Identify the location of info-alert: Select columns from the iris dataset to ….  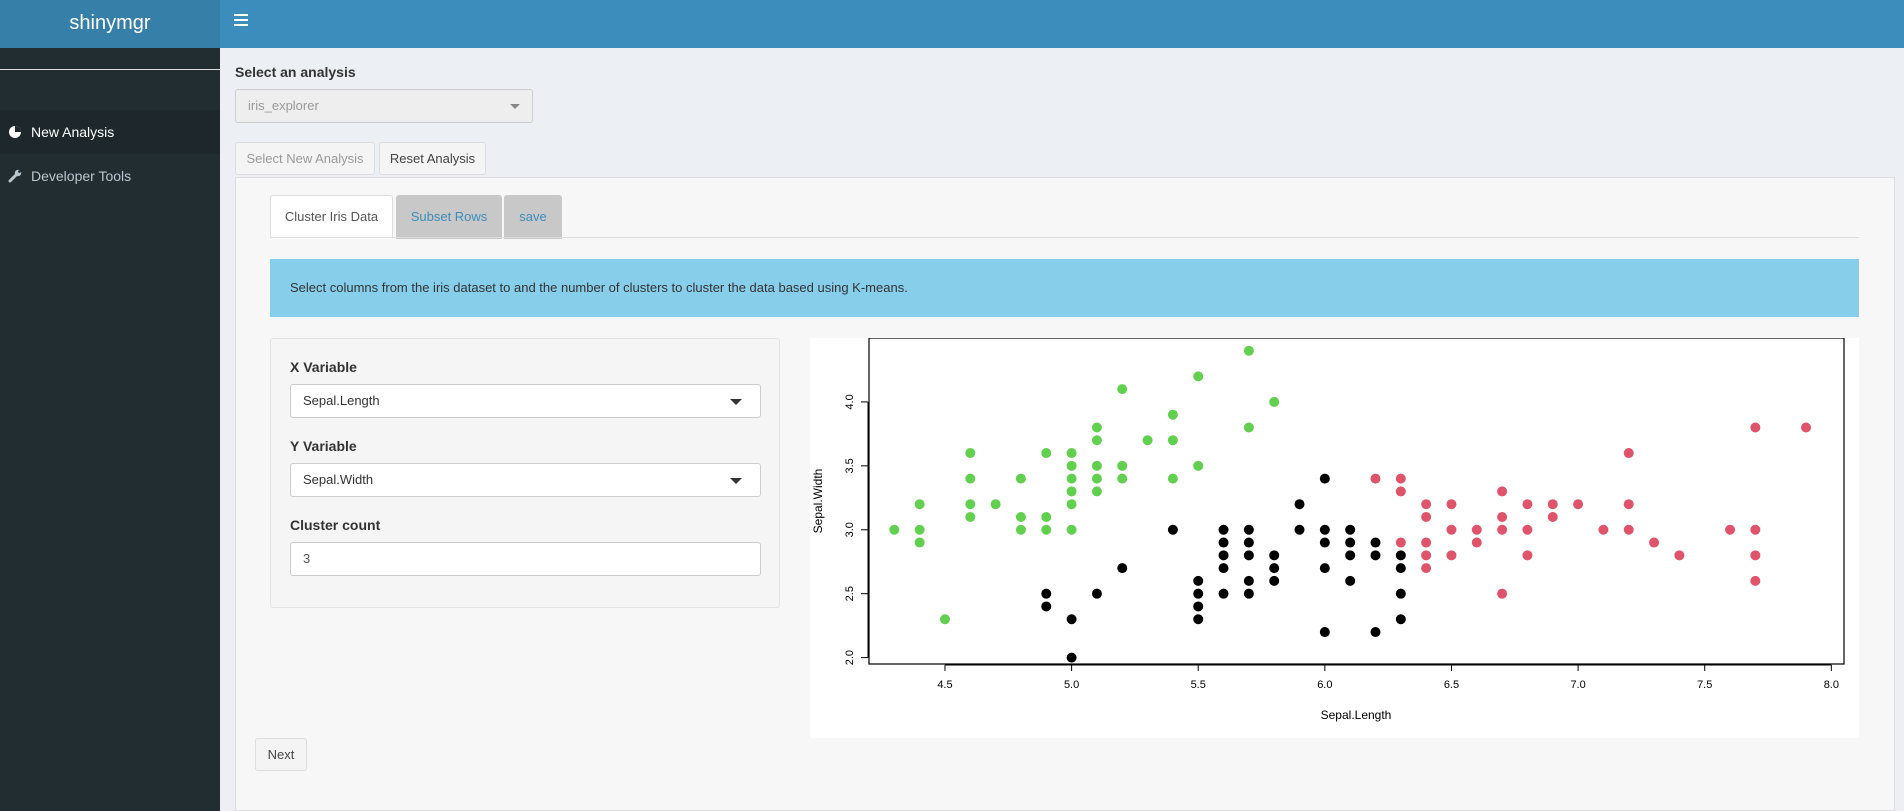
(1064, 288).